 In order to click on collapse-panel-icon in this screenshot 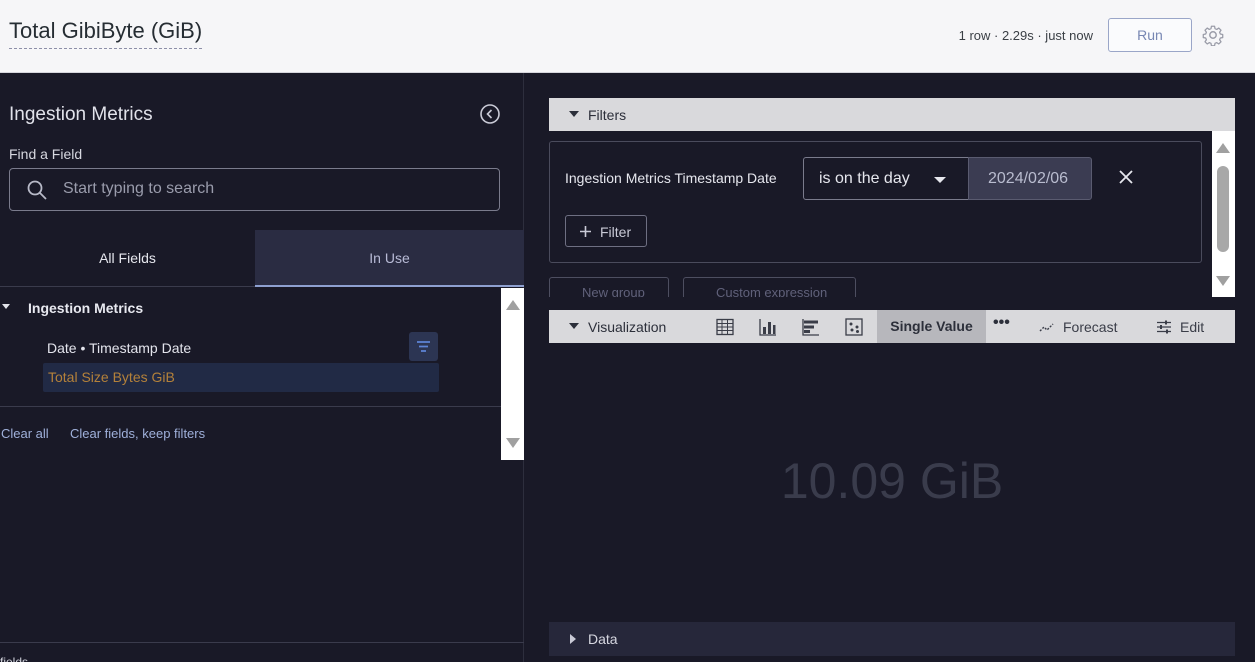, I will do `click(490, 114)`.